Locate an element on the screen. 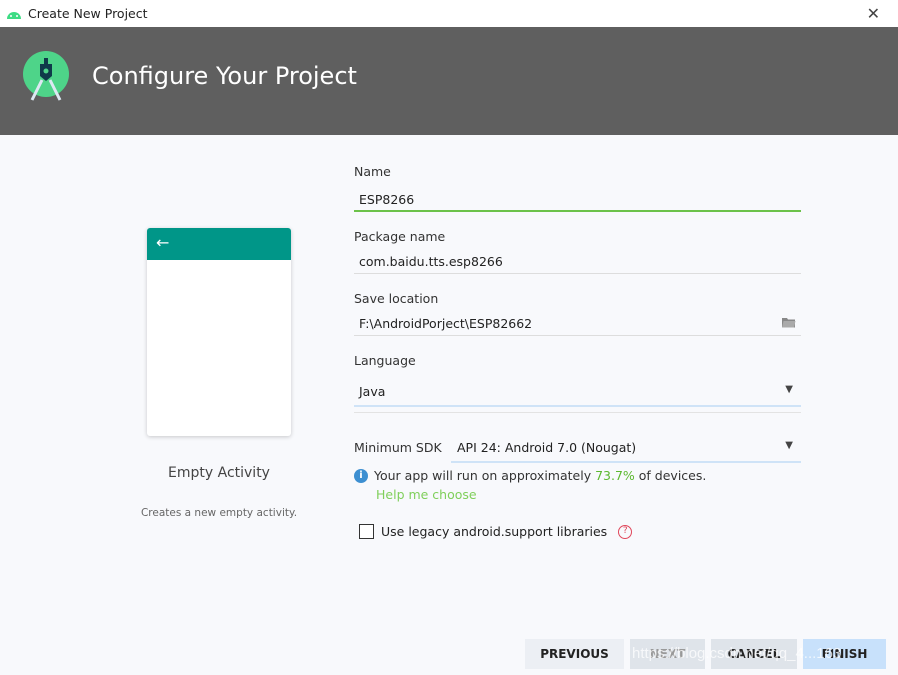  title-bar: Create New Project ✕ is located at coordinates (449, 13).